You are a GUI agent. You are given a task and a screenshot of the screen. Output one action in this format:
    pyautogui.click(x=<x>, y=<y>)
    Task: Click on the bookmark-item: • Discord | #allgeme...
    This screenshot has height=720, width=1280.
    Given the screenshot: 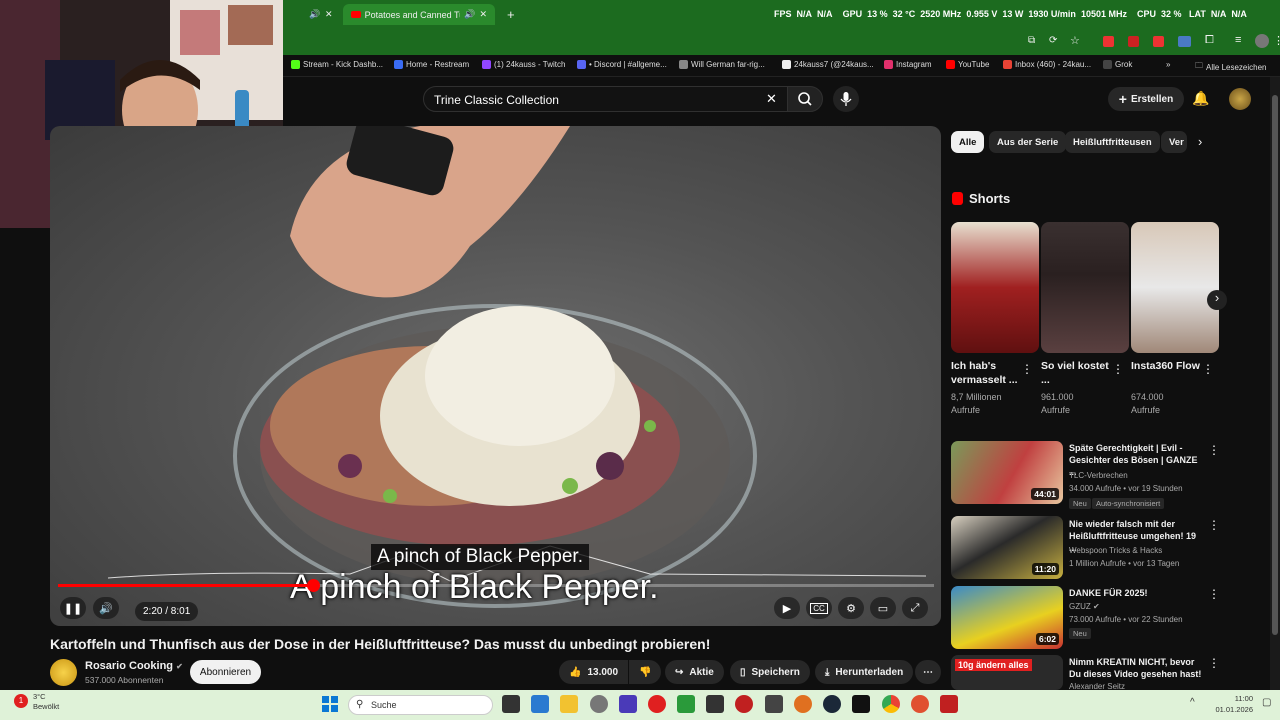 What is the action you would take?
    pyautogui.click(x=622, y=64)
    